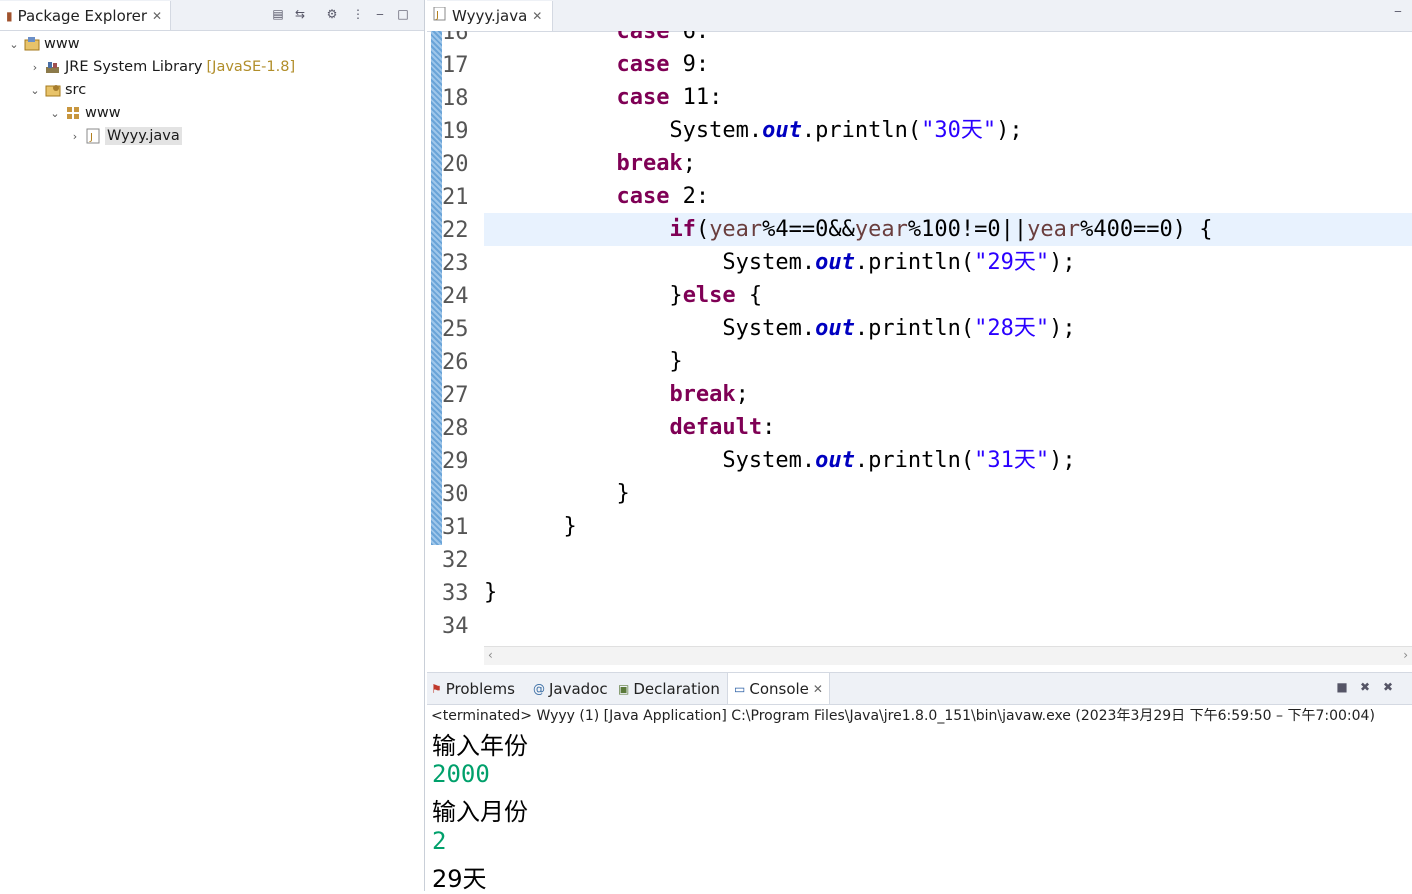  I want to click on tab-label: Console, so click(779, 688).